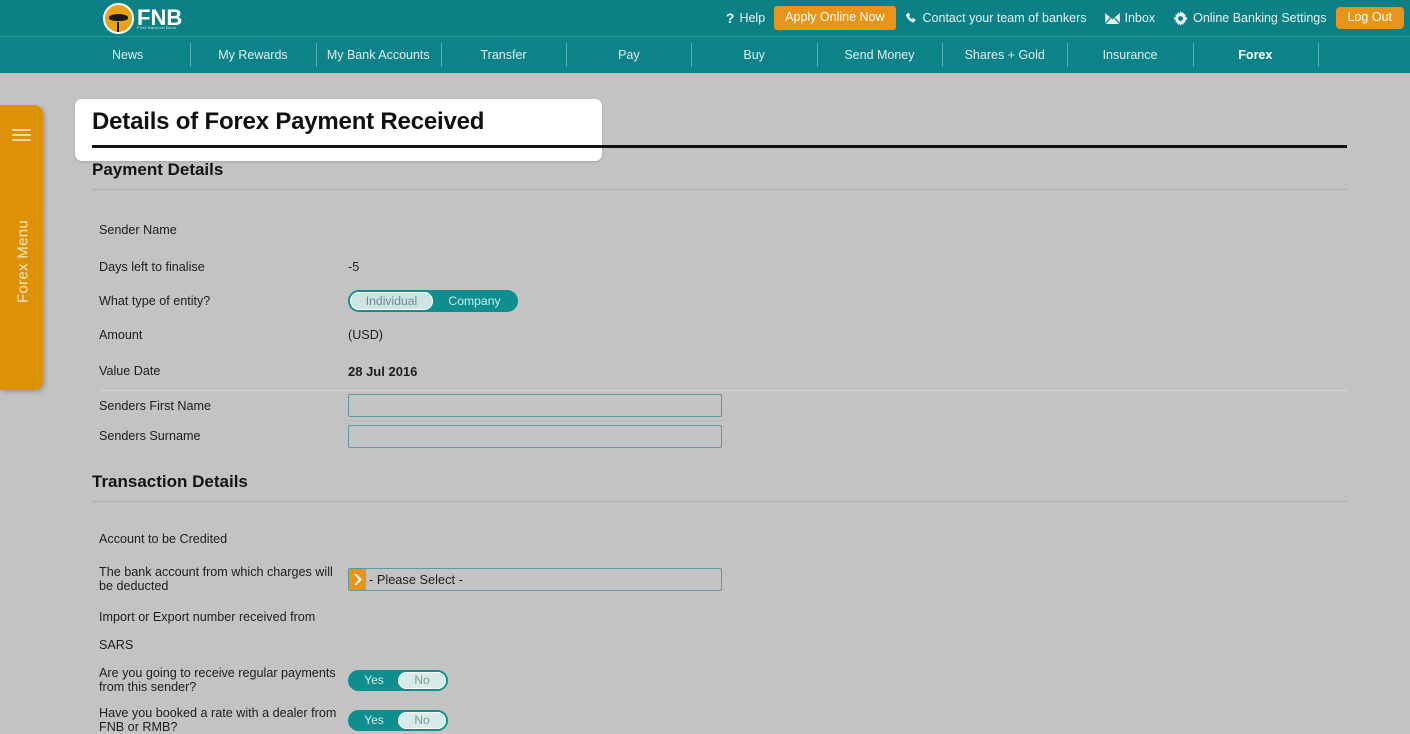 The height and width of the screenshot is (734, 1410). What do you see at coordinates (374, 680) in the screenshot?
I see `regular-payments-option-yes: Yes` at bounding box center [374, 680].